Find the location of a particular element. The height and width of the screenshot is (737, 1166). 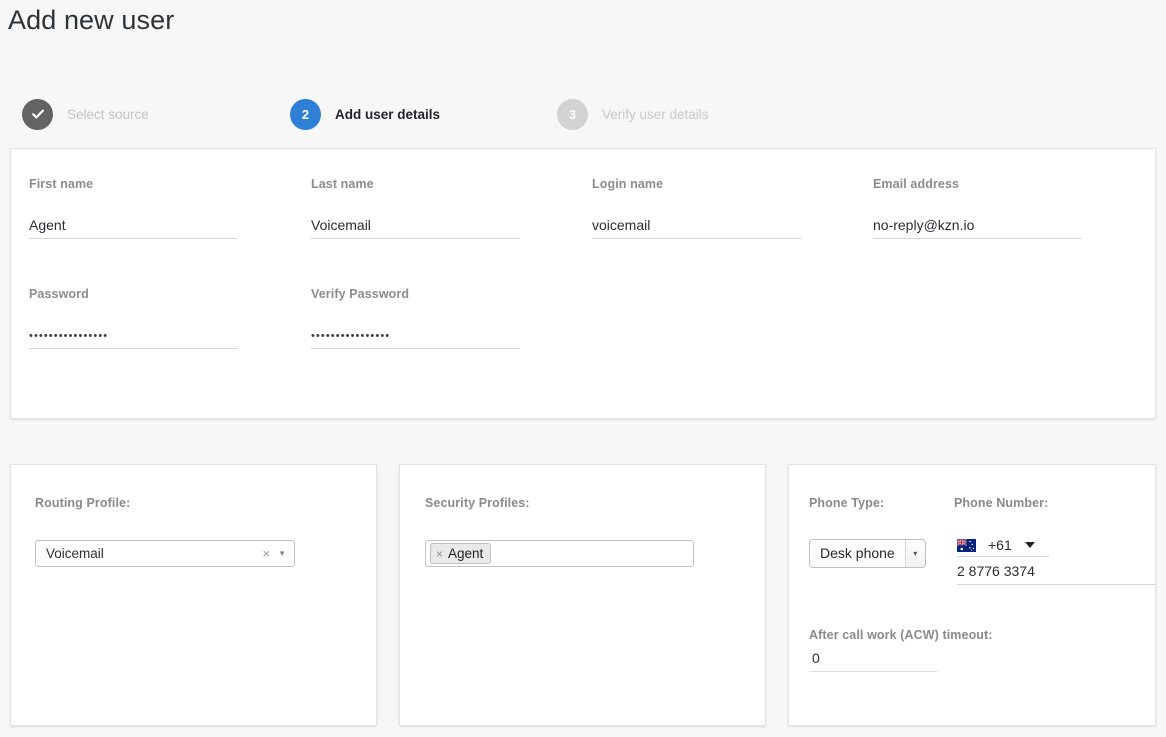

verify-password-input: •••••••••••••••• is located at coordinates (415, 338).